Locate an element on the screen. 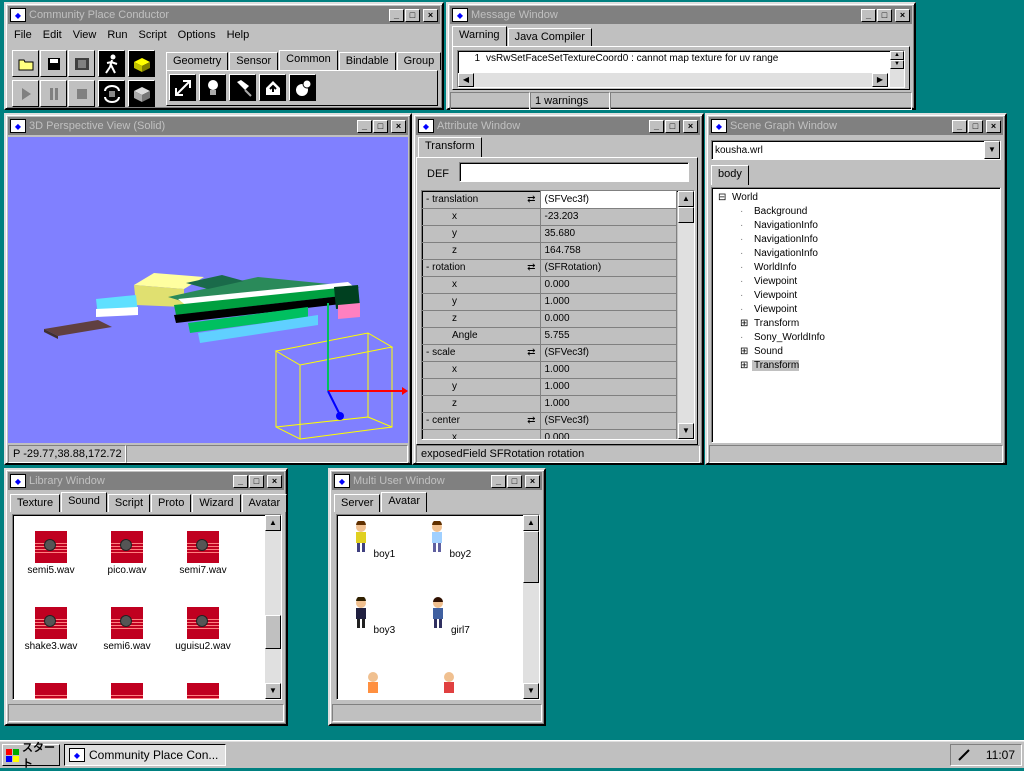 This screenshot has width=1024, height=771. attribute-row: - scale ⇄ (SFVec3f) is located at coordinates (549, 353).